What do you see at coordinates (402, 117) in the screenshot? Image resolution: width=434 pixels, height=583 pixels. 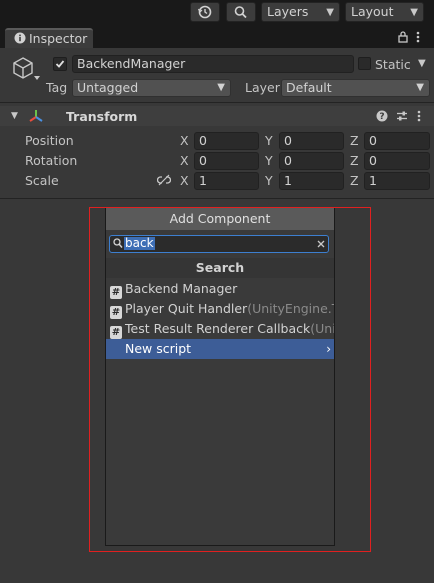 I see `preset-icon` at bounding box center [402, 117].